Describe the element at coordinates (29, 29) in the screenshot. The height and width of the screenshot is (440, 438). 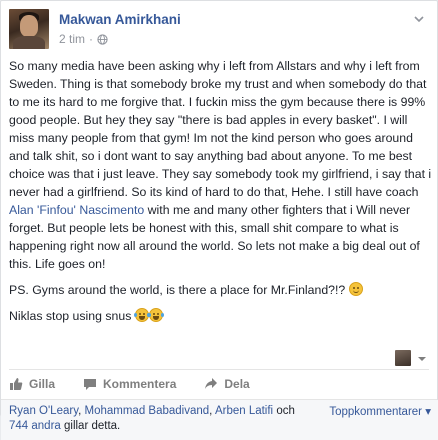
I see `author-avatar` at that location.